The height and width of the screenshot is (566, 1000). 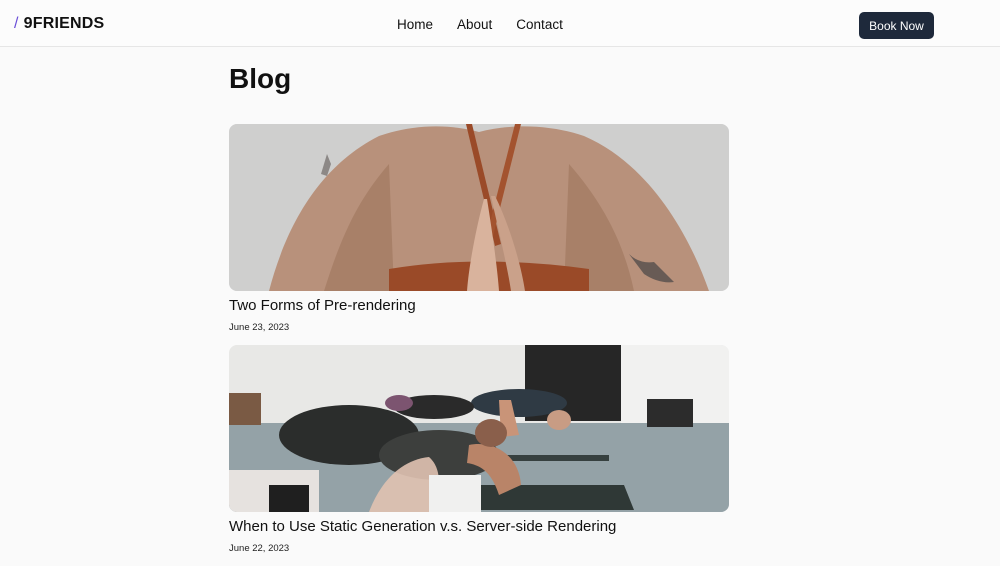 I want to click on site-header: / 9FRIENDS Home About Contact Book Now, so click(x=500, y=23).